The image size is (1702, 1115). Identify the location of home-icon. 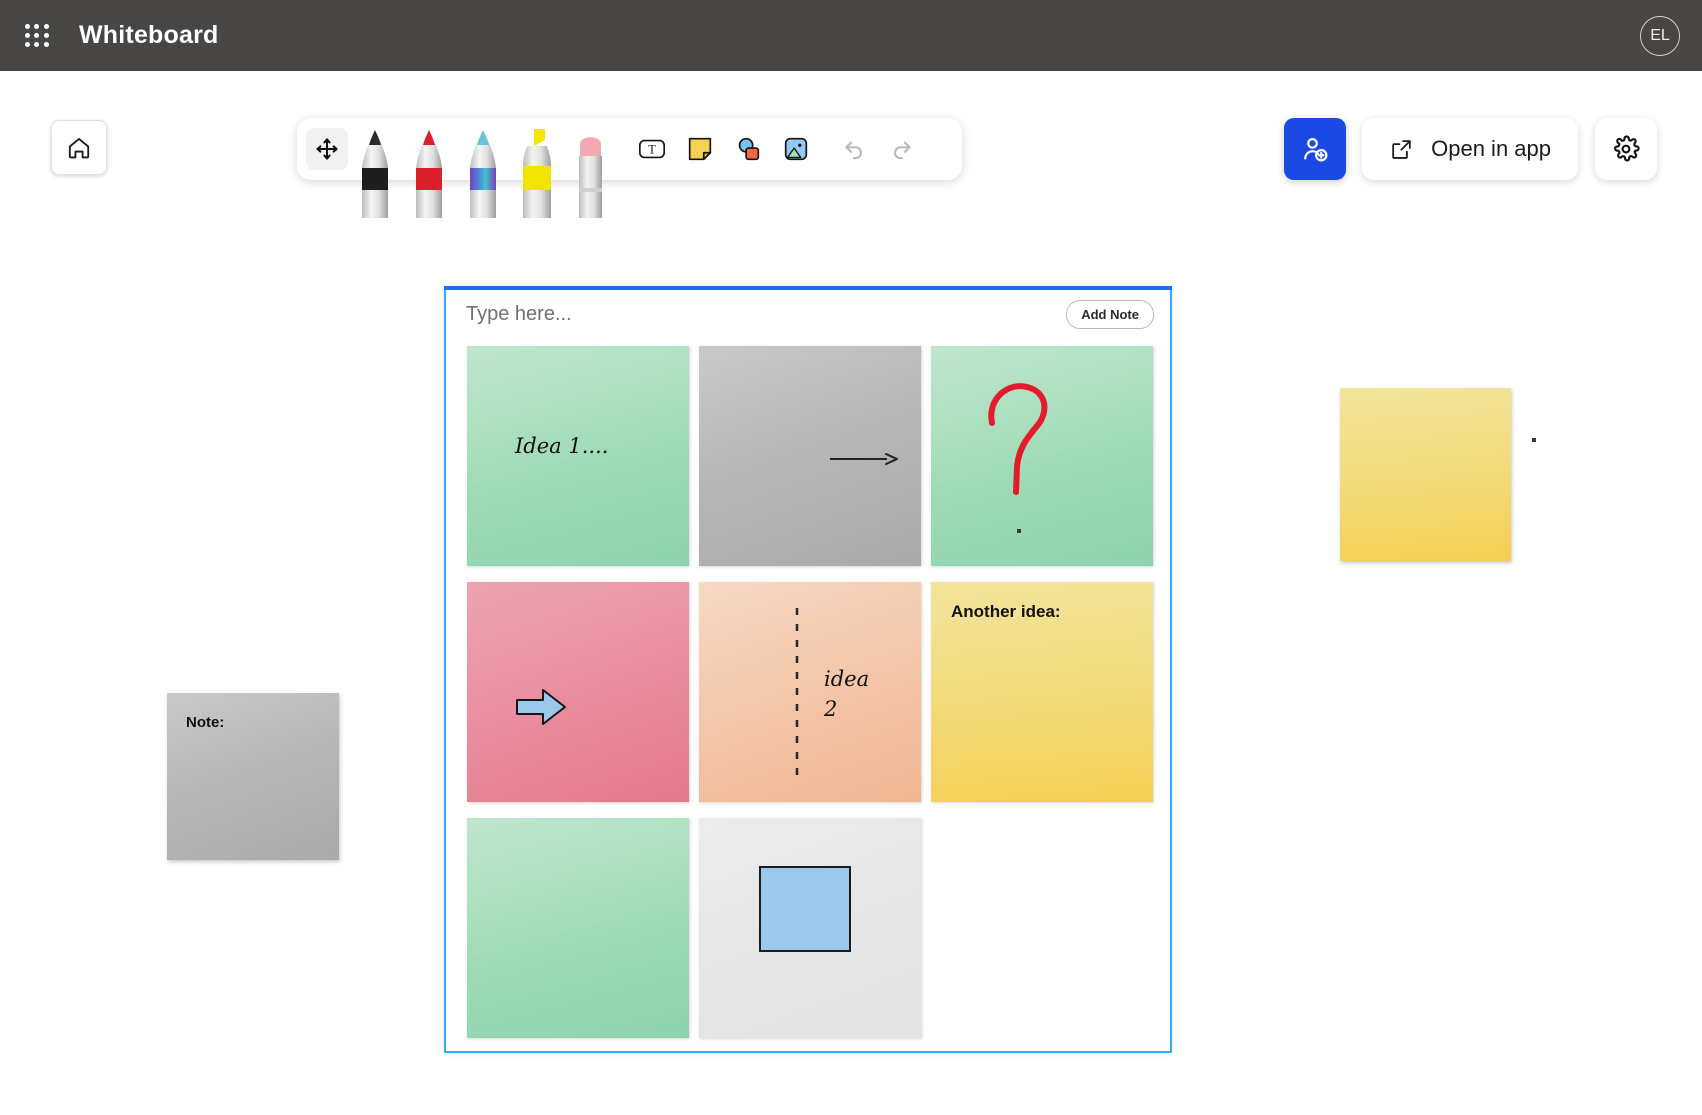
(79, 147).